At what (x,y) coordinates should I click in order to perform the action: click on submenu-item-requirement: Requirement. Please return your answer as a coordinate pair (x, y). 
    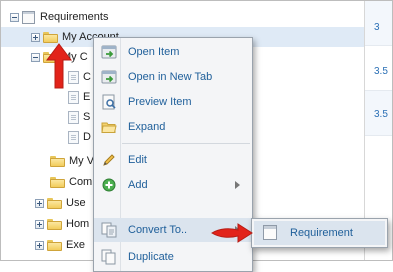
    Looking at the image, I should click on (319, 233).